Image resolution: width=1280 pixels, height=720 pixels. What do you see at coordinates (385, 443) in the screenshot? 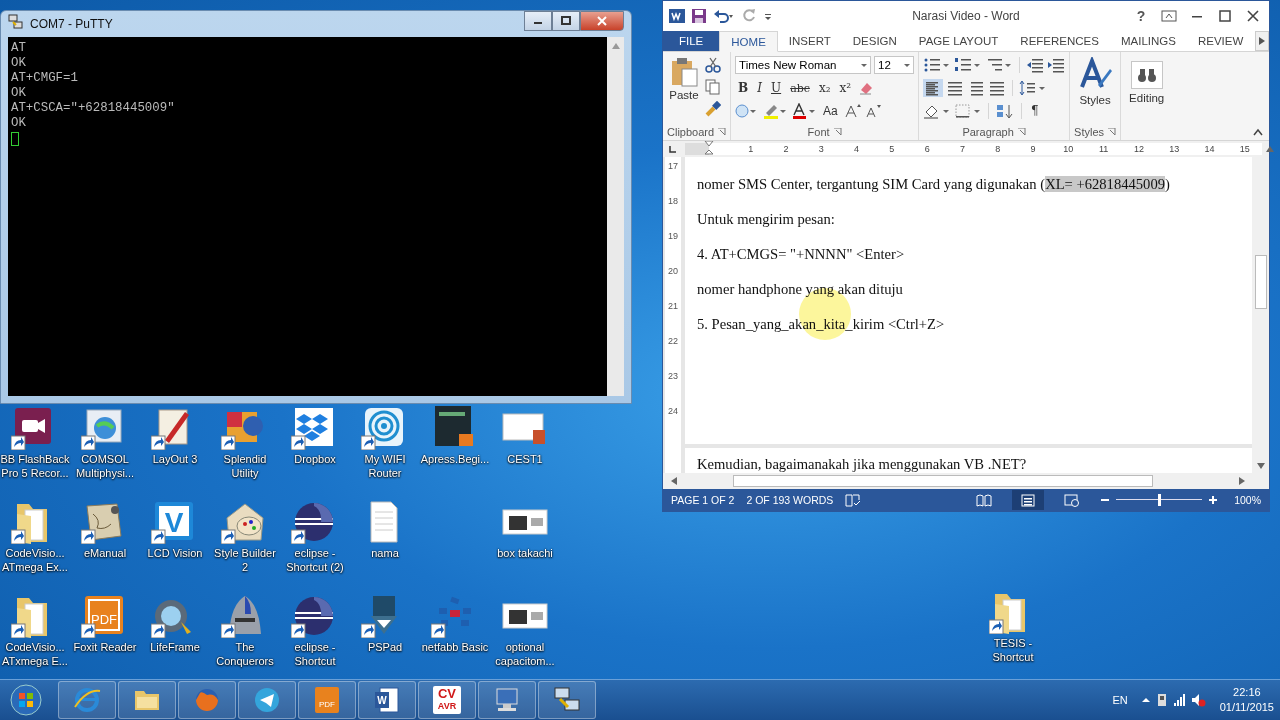
I see `desktop-icon: My WIFI Router` at bounding box center [385, 443].